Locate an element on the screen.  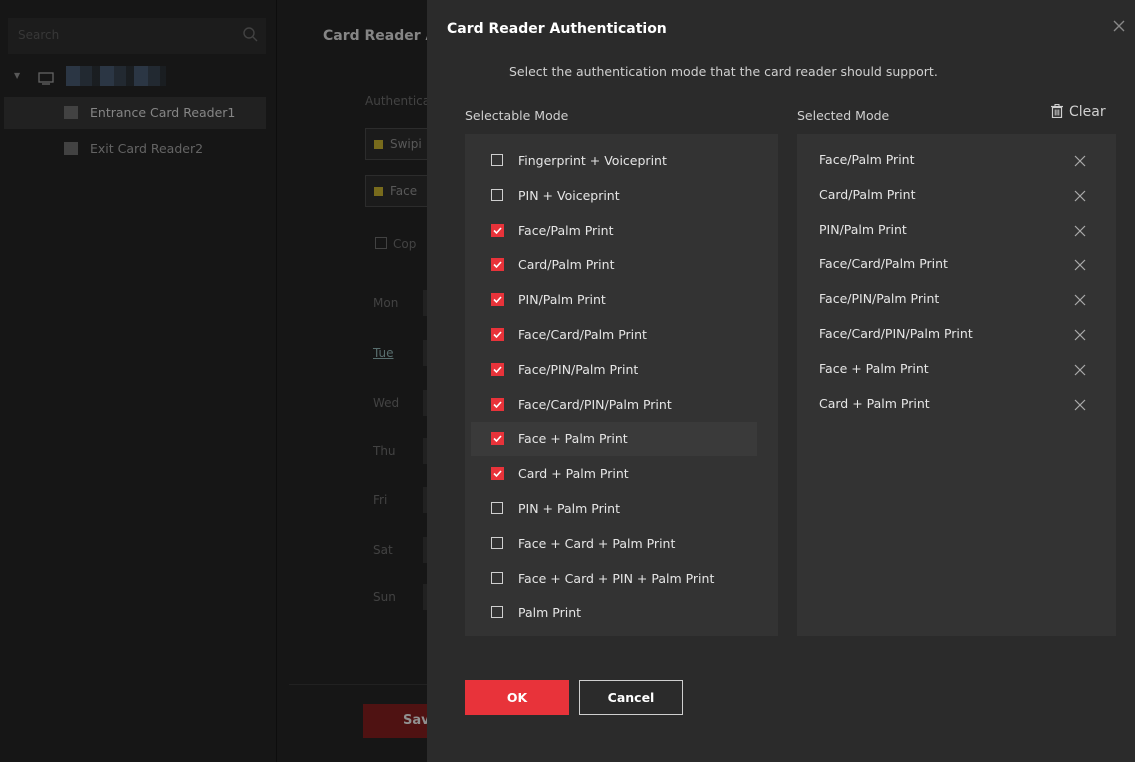
selected-mode-item: Face/PIN/Palm Print is located at coordinates (956, 299).